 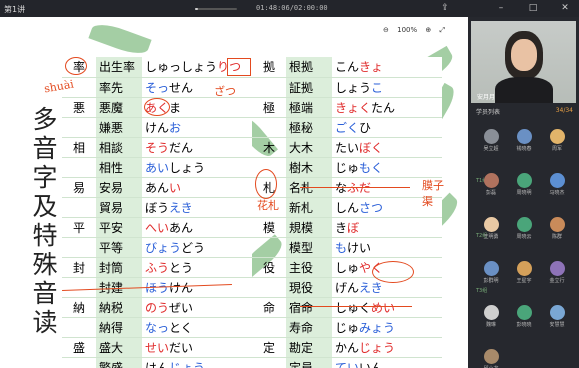 What do you see at coordinates (197, 167) in the screenshot?
I see `reading-cell: あいしょう` at bounding box center [197, 167].